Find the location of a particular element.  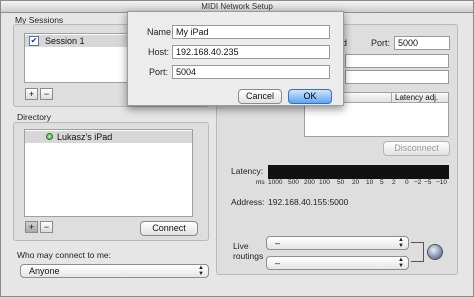

session-row: ✔ Session 1 is located at coordinates (76, 41).